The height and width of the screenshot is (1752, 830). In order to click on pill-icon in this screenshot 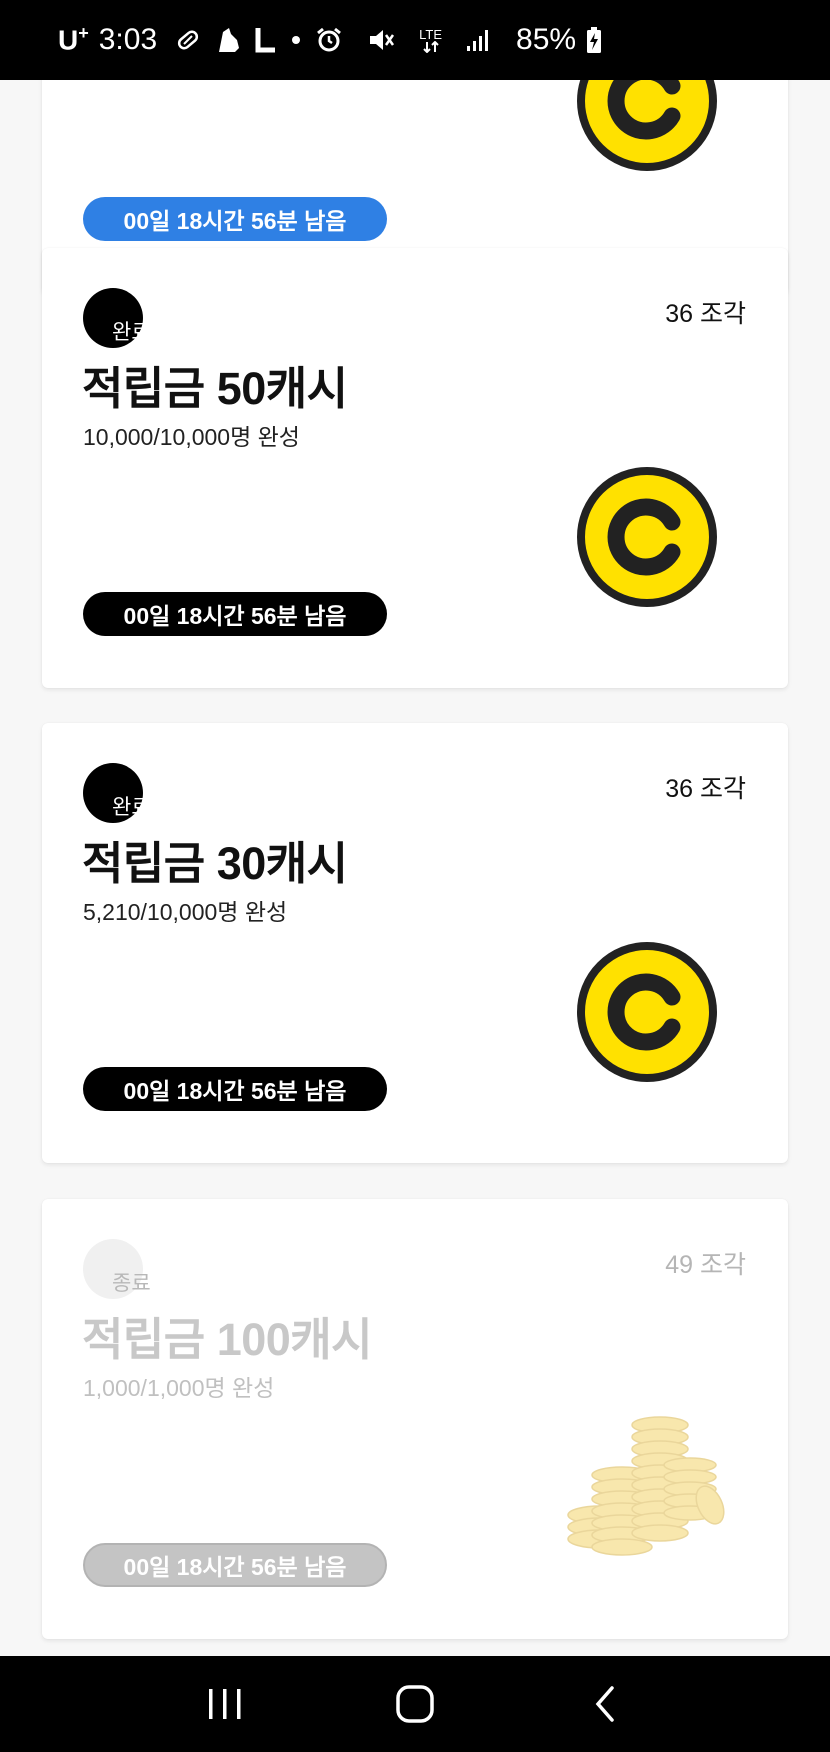, I will do `click(188, 40)`.